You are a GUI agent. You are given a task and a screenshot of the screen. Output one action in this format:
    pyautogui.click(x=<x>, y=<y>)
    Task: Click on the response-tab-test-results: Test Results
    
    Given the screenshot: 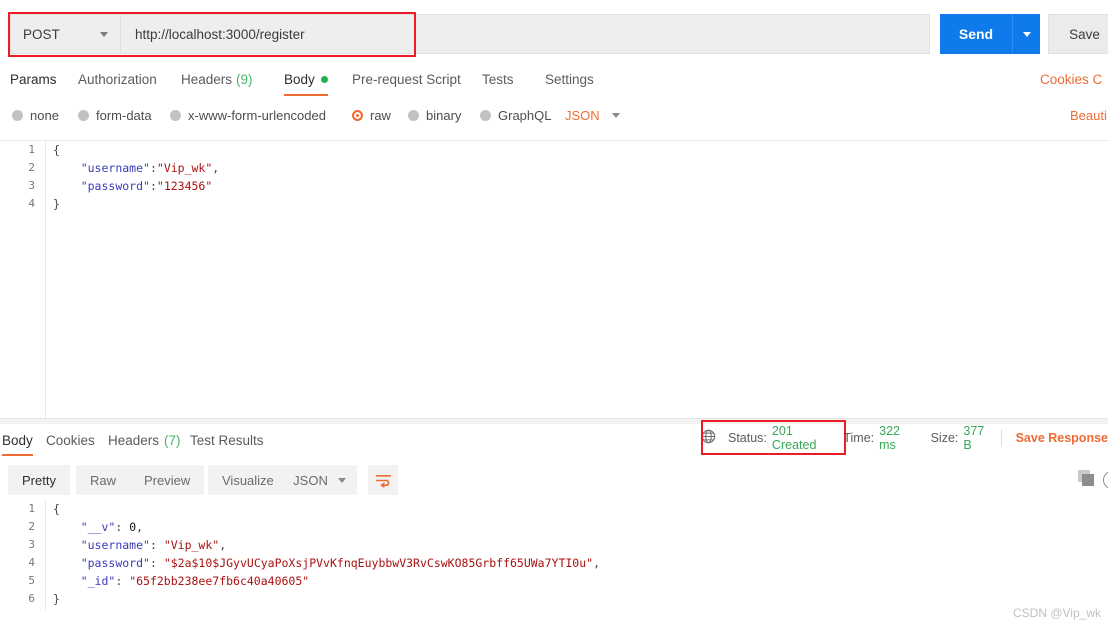 What is the action you would take?
    pyautogui.click(x=227, y=440)
    